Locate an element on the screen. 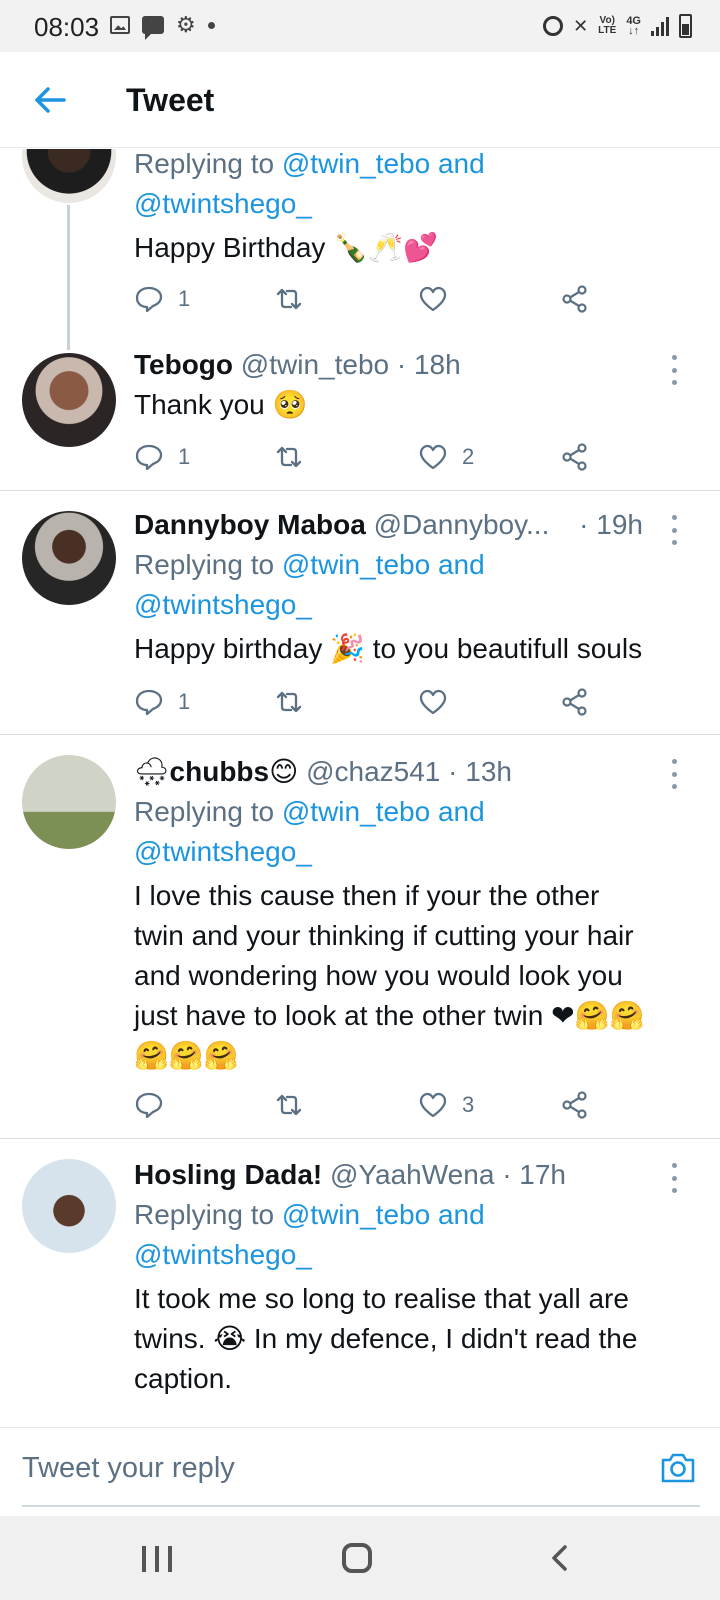 Image resolution: width=720 pixels, height=1600 pixels. author-name: Dannyboy Maboa is located at coordinates (250, 524).